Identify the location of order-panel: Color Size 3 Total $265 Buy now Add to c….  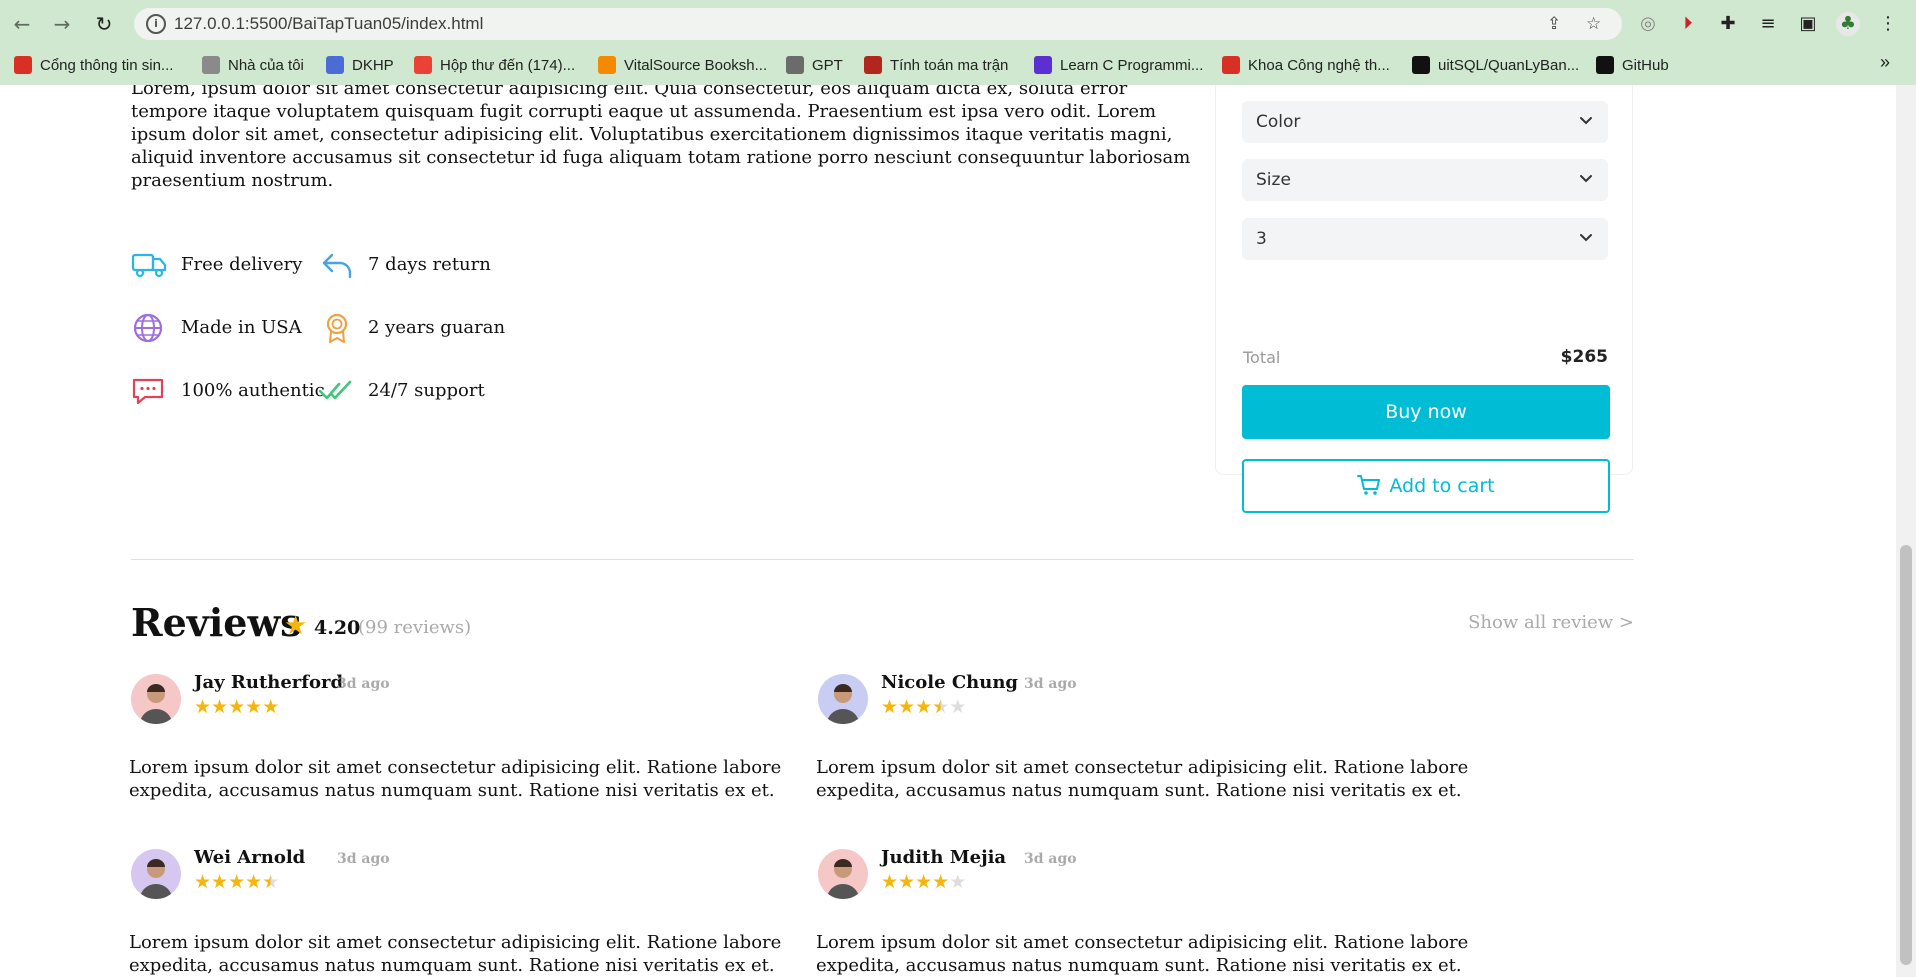
(1424, 299).